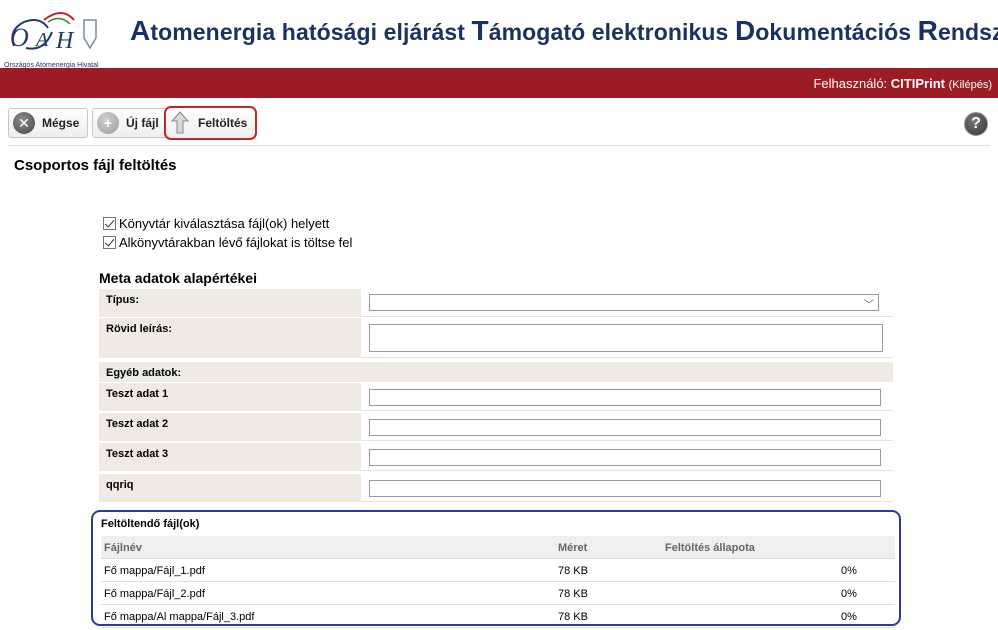  What do you see at coordinates (572, 548) in the screenshot?
I see `column-header-size: Méret` at bounding box center [572, 548].